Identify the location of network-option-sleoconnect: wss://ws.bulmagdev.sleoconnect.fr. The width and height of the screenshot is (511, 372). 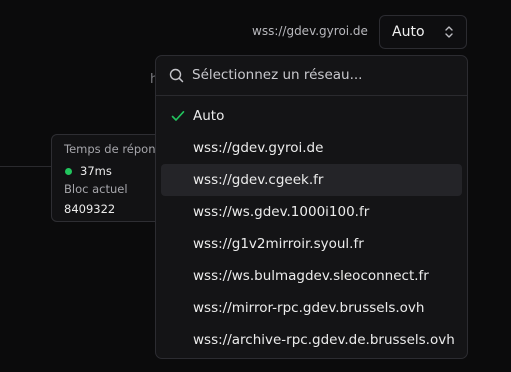
(311, 276).